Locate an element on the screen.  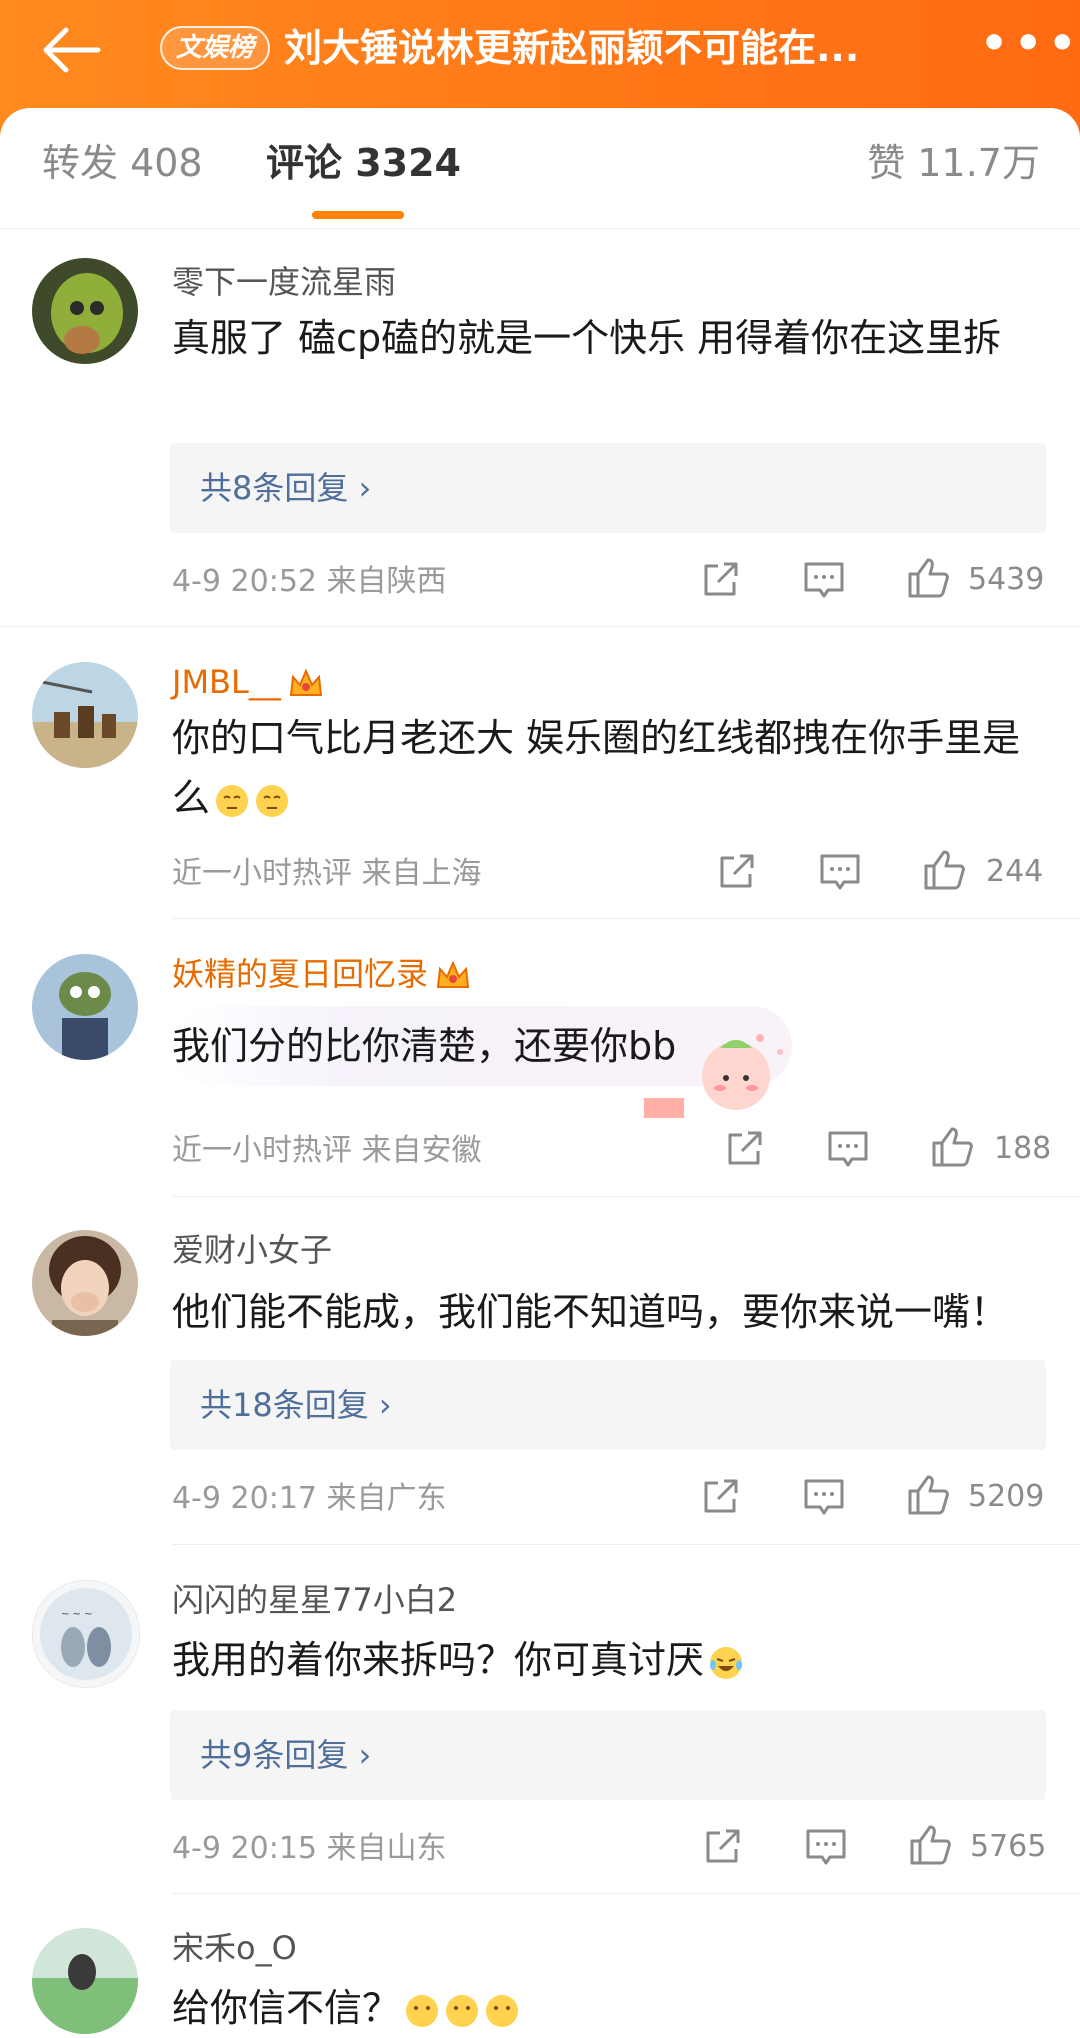
tab-reposts: 转发 408 is located at coordinates (122, 163).